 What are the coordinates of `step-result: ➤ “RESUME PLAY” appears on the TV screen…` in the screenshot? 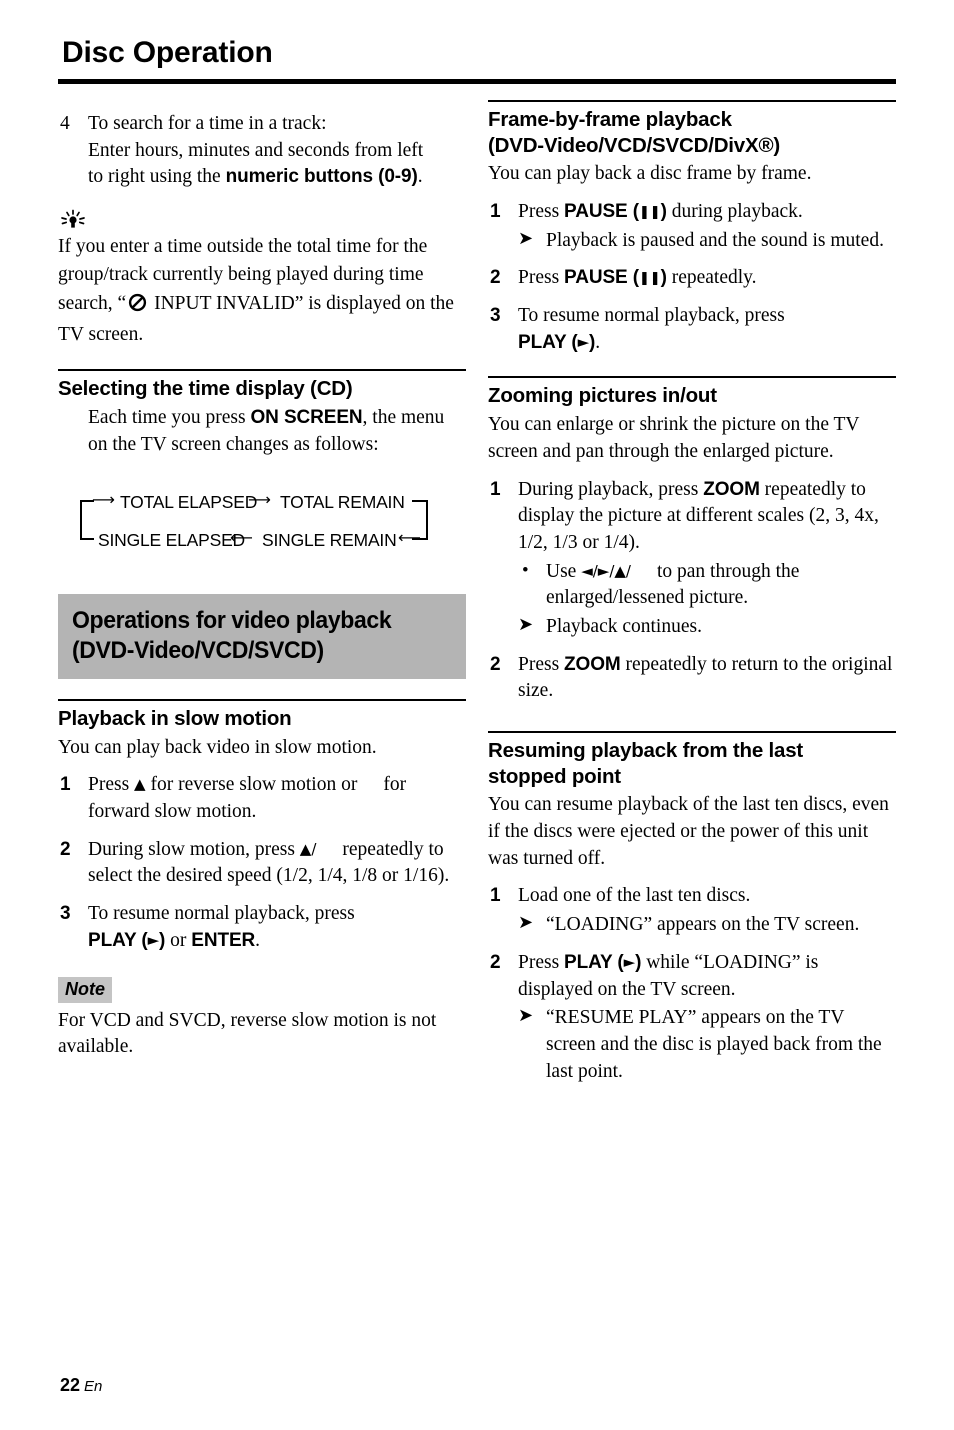 It's located at (707, 1045).